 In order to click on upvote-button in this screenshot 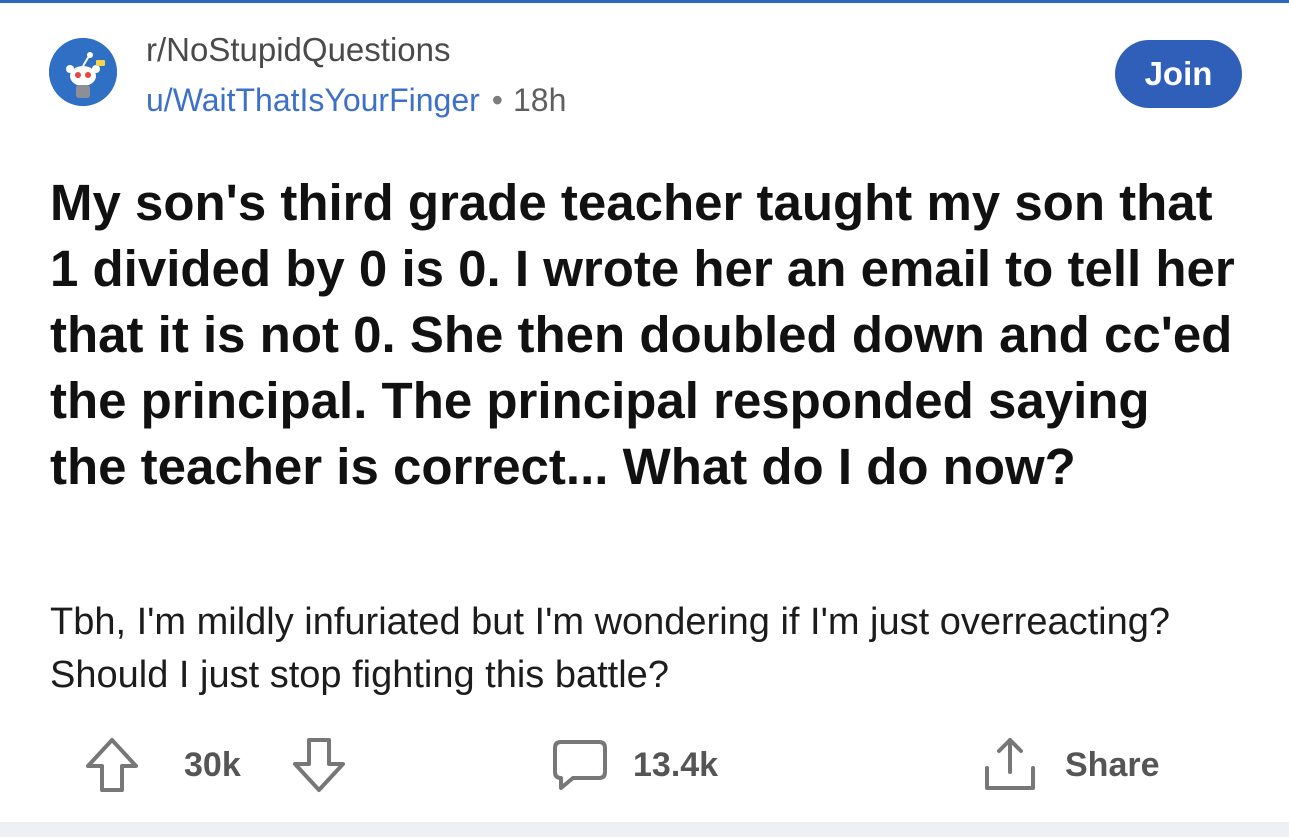, I will do `click(112, 765)`.